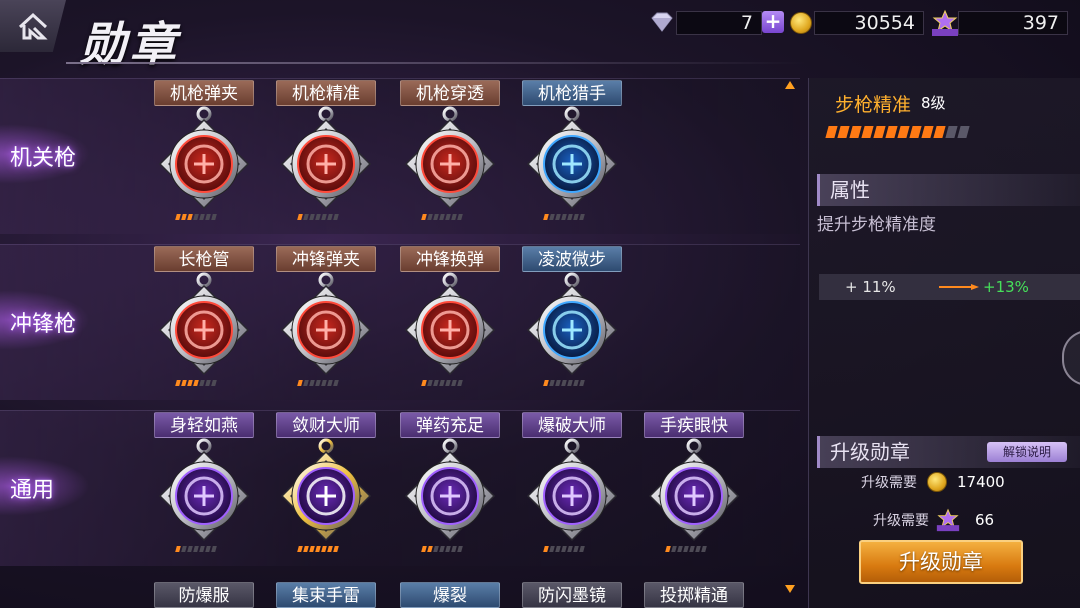 The height and width of the screenshot is (608, 1080). What do you see at coordinates (450, 158) in the screenshot?
I see `piercing-bullet-icon` at bounding box center [450, 158].